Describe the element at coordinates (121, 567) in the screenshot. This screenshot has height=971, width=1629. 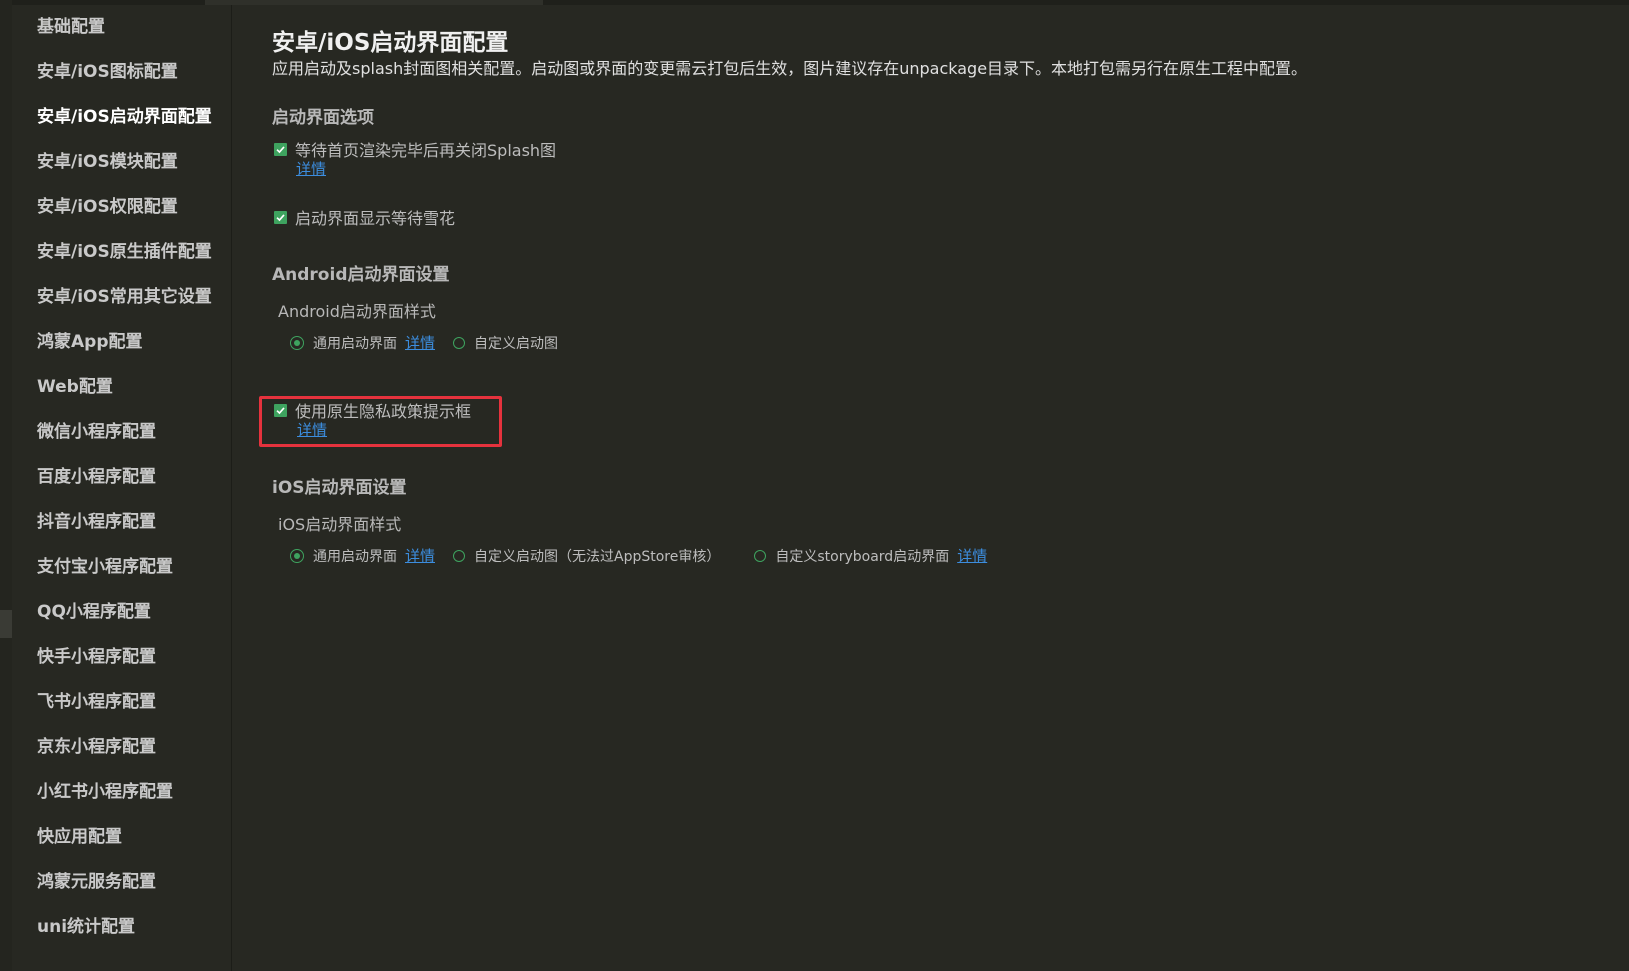
I see `sidebar-item-alipay: 支付宝小程序配置` at that location.